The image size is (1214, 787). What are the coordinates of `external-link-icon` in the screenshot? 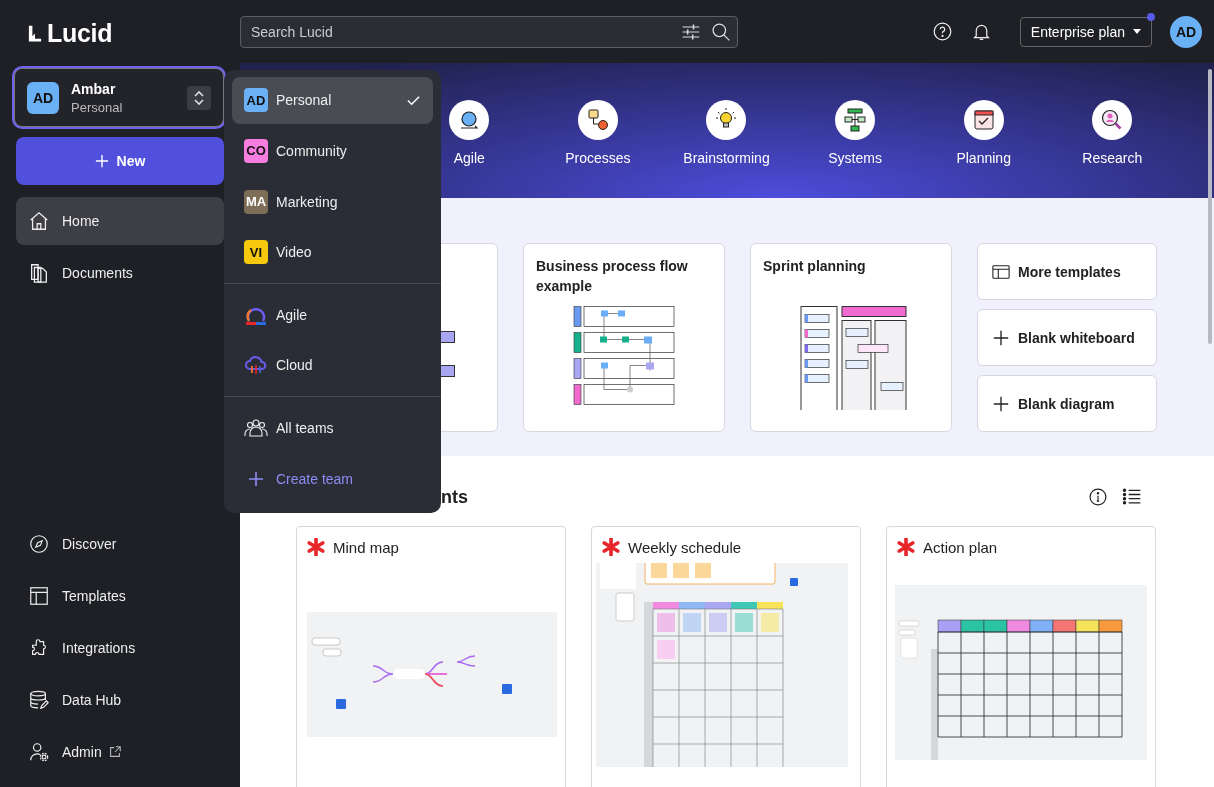 It's located at (114, 752).